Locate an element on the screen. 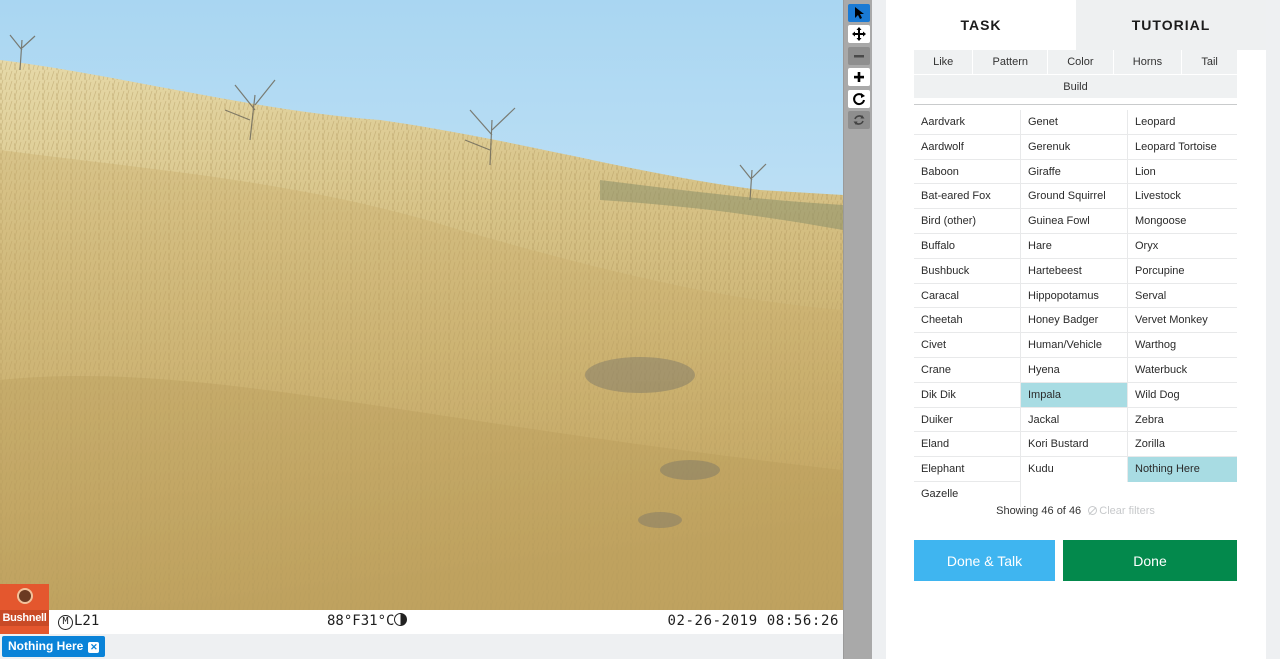 This screenshot has height=659, width=1280. choice-crane: Crane is located at coordinates (967, 370).